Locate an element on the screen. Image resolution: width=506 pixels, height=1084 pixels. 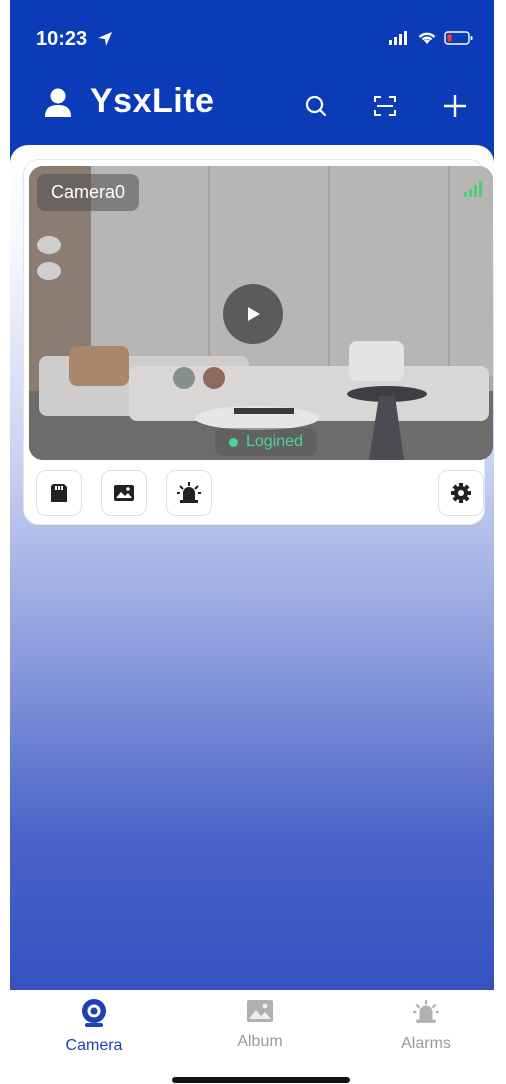
alarm-button is located at coordinates (189, 493).